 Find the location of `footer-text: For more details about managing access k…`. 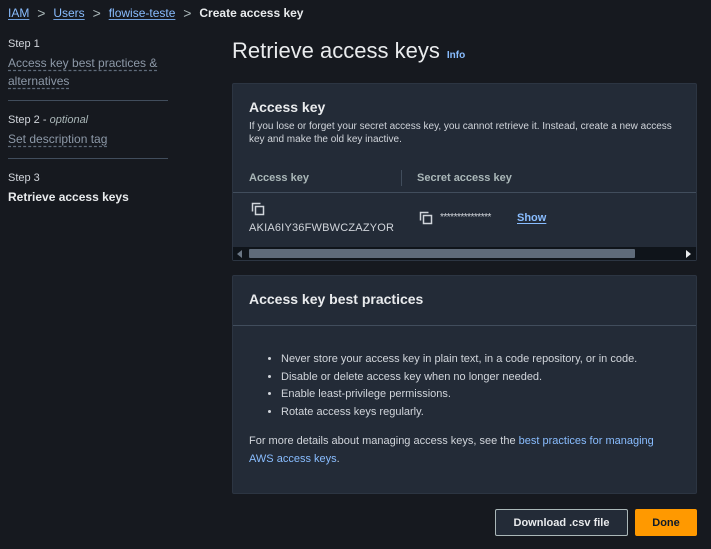

footer-text: For more details about managing access k… is located at coordinates (384, 441).